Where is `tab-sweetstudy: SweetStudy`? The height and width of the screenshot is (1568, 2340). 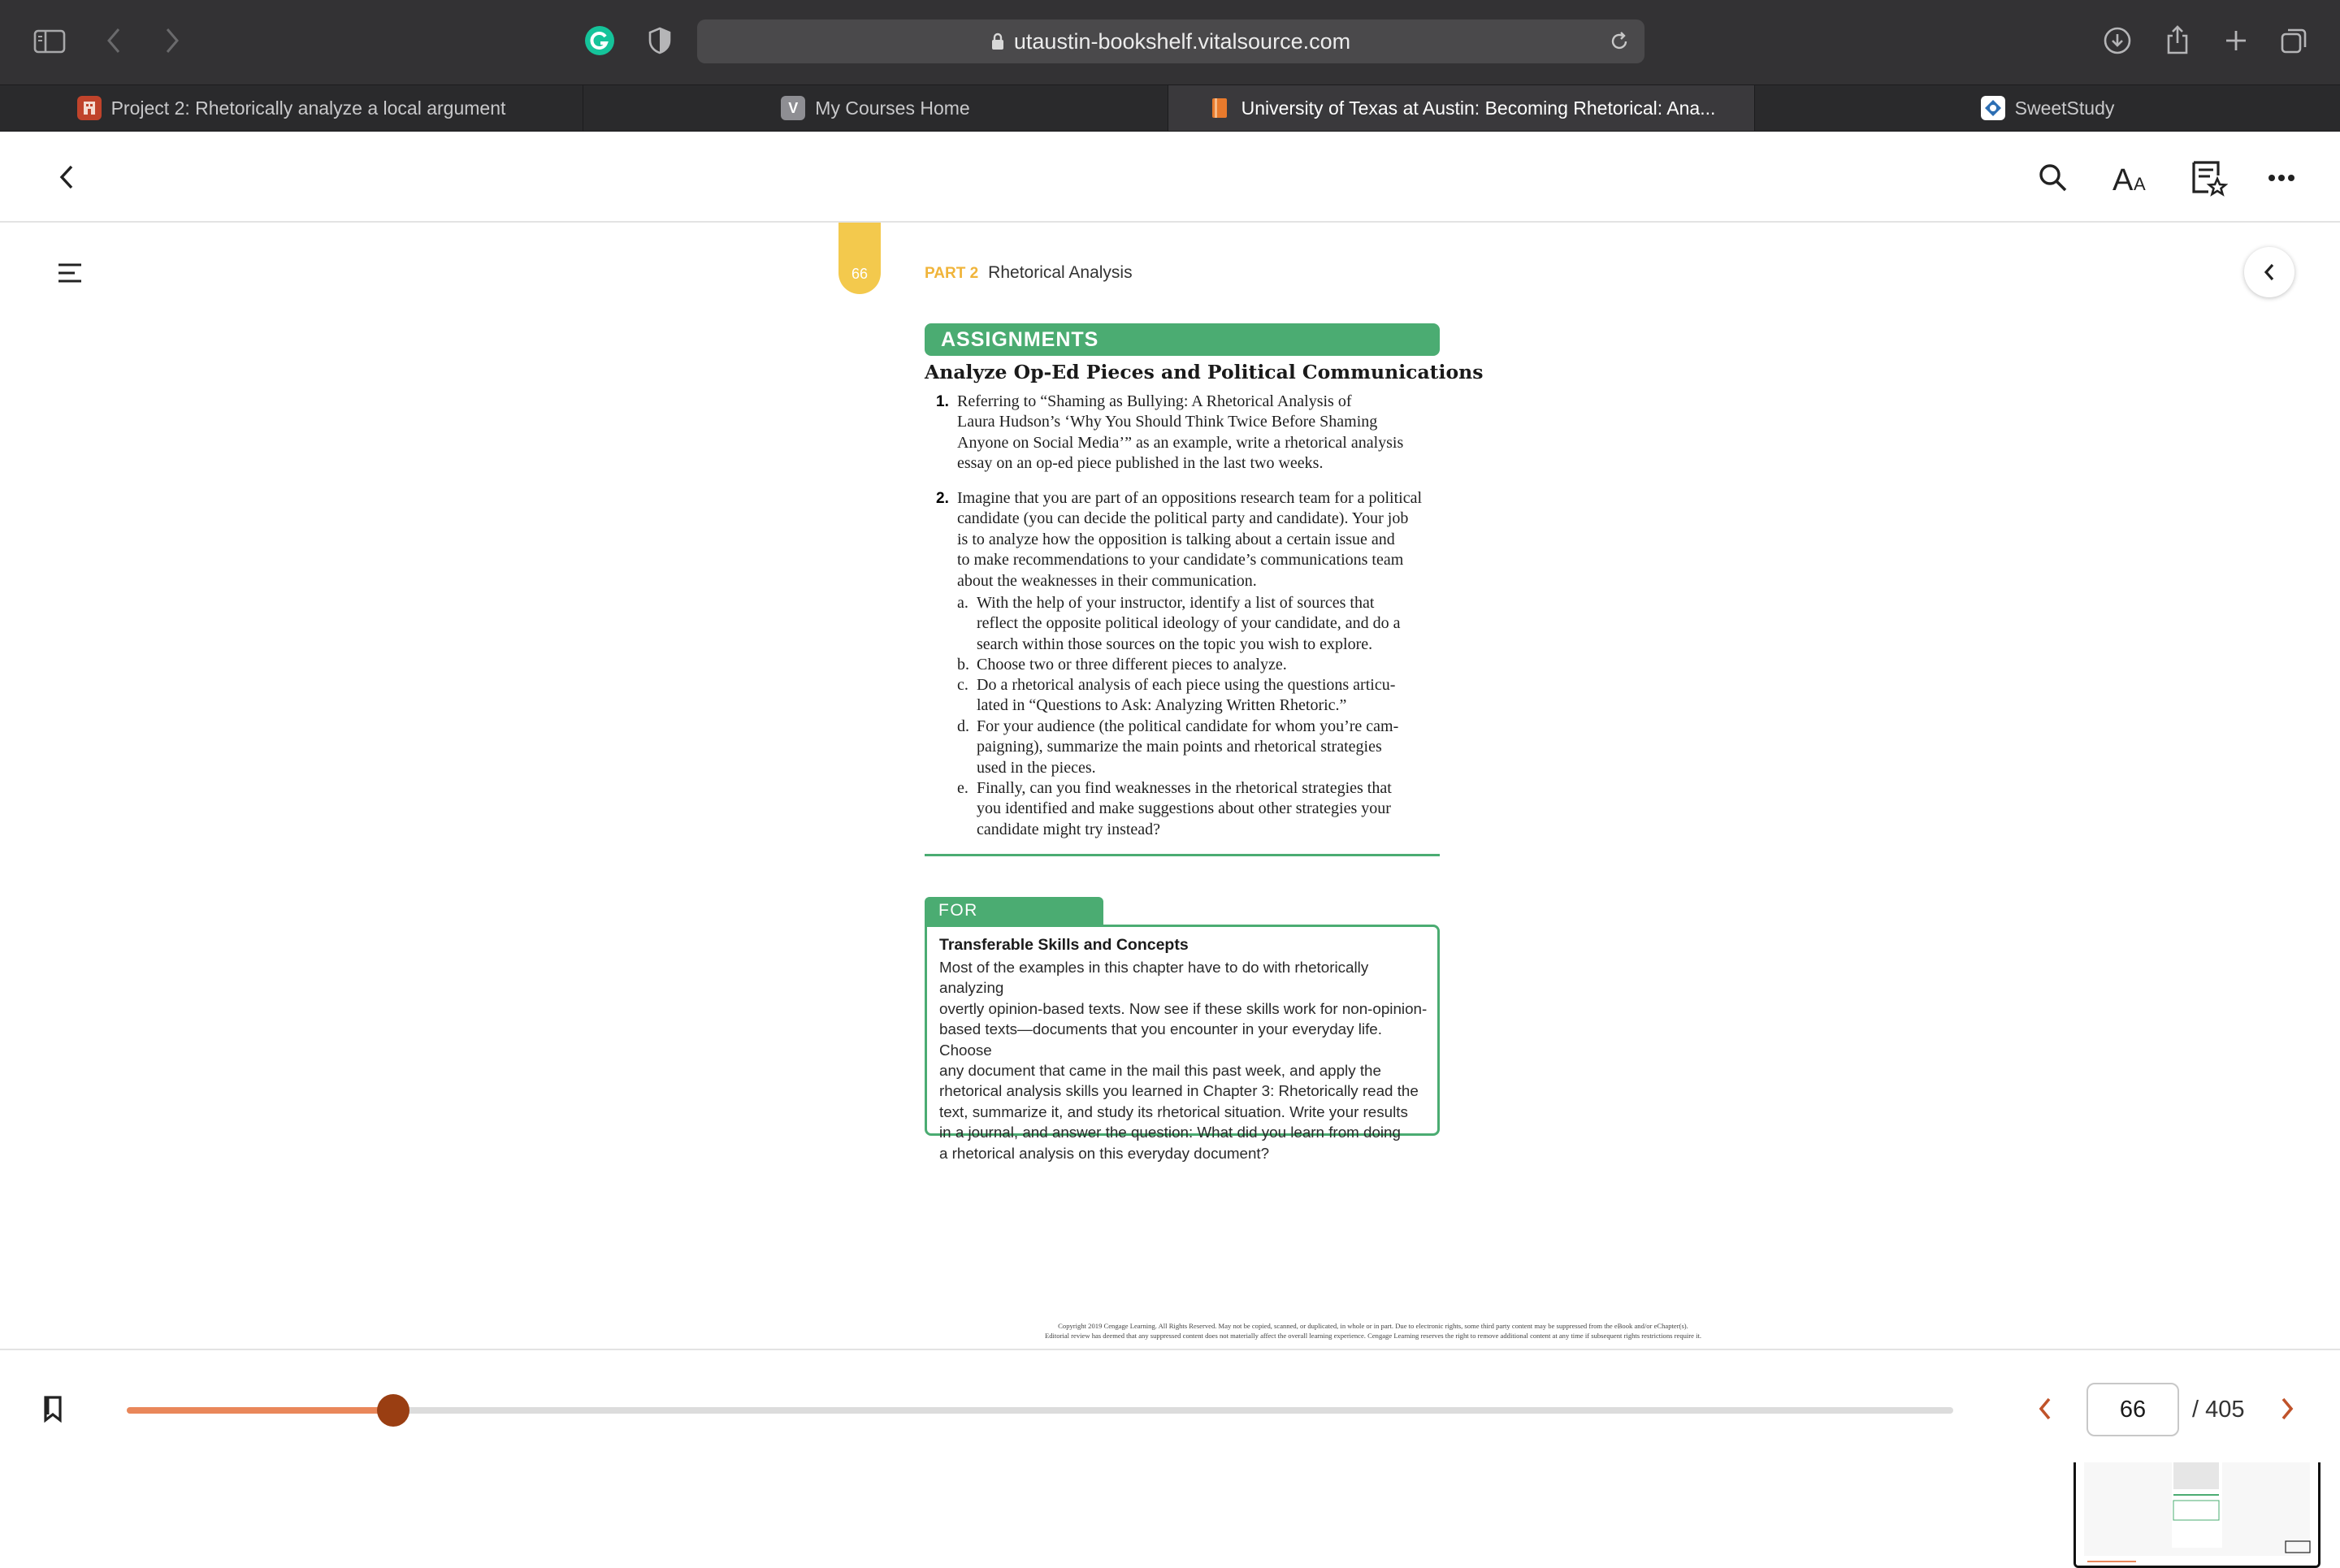 tab-sweetstudy: SweetStudy is located at coordinates (2047, 108).